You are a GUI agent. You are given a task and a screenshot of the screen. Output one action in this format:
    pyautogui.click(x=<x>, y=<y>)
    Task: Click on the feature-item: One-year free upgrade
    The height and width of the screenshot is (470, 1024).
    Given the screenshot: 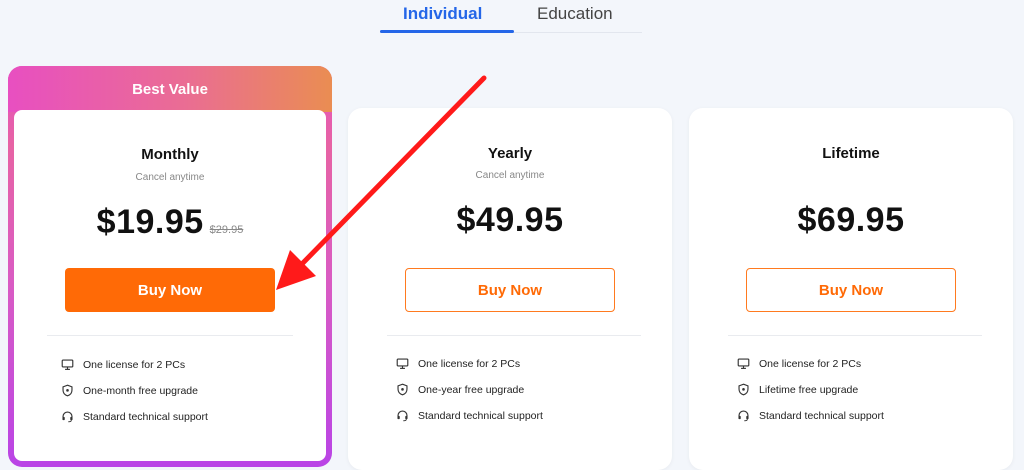 What is the action you would take?
    pyautogui.click(x=460, y=389)
    